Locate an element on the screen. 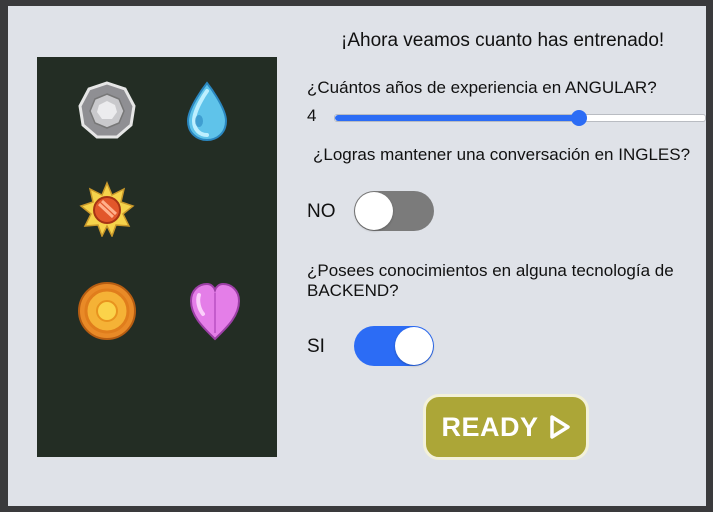  ingles-toggle is located at coordinates (394, 211).